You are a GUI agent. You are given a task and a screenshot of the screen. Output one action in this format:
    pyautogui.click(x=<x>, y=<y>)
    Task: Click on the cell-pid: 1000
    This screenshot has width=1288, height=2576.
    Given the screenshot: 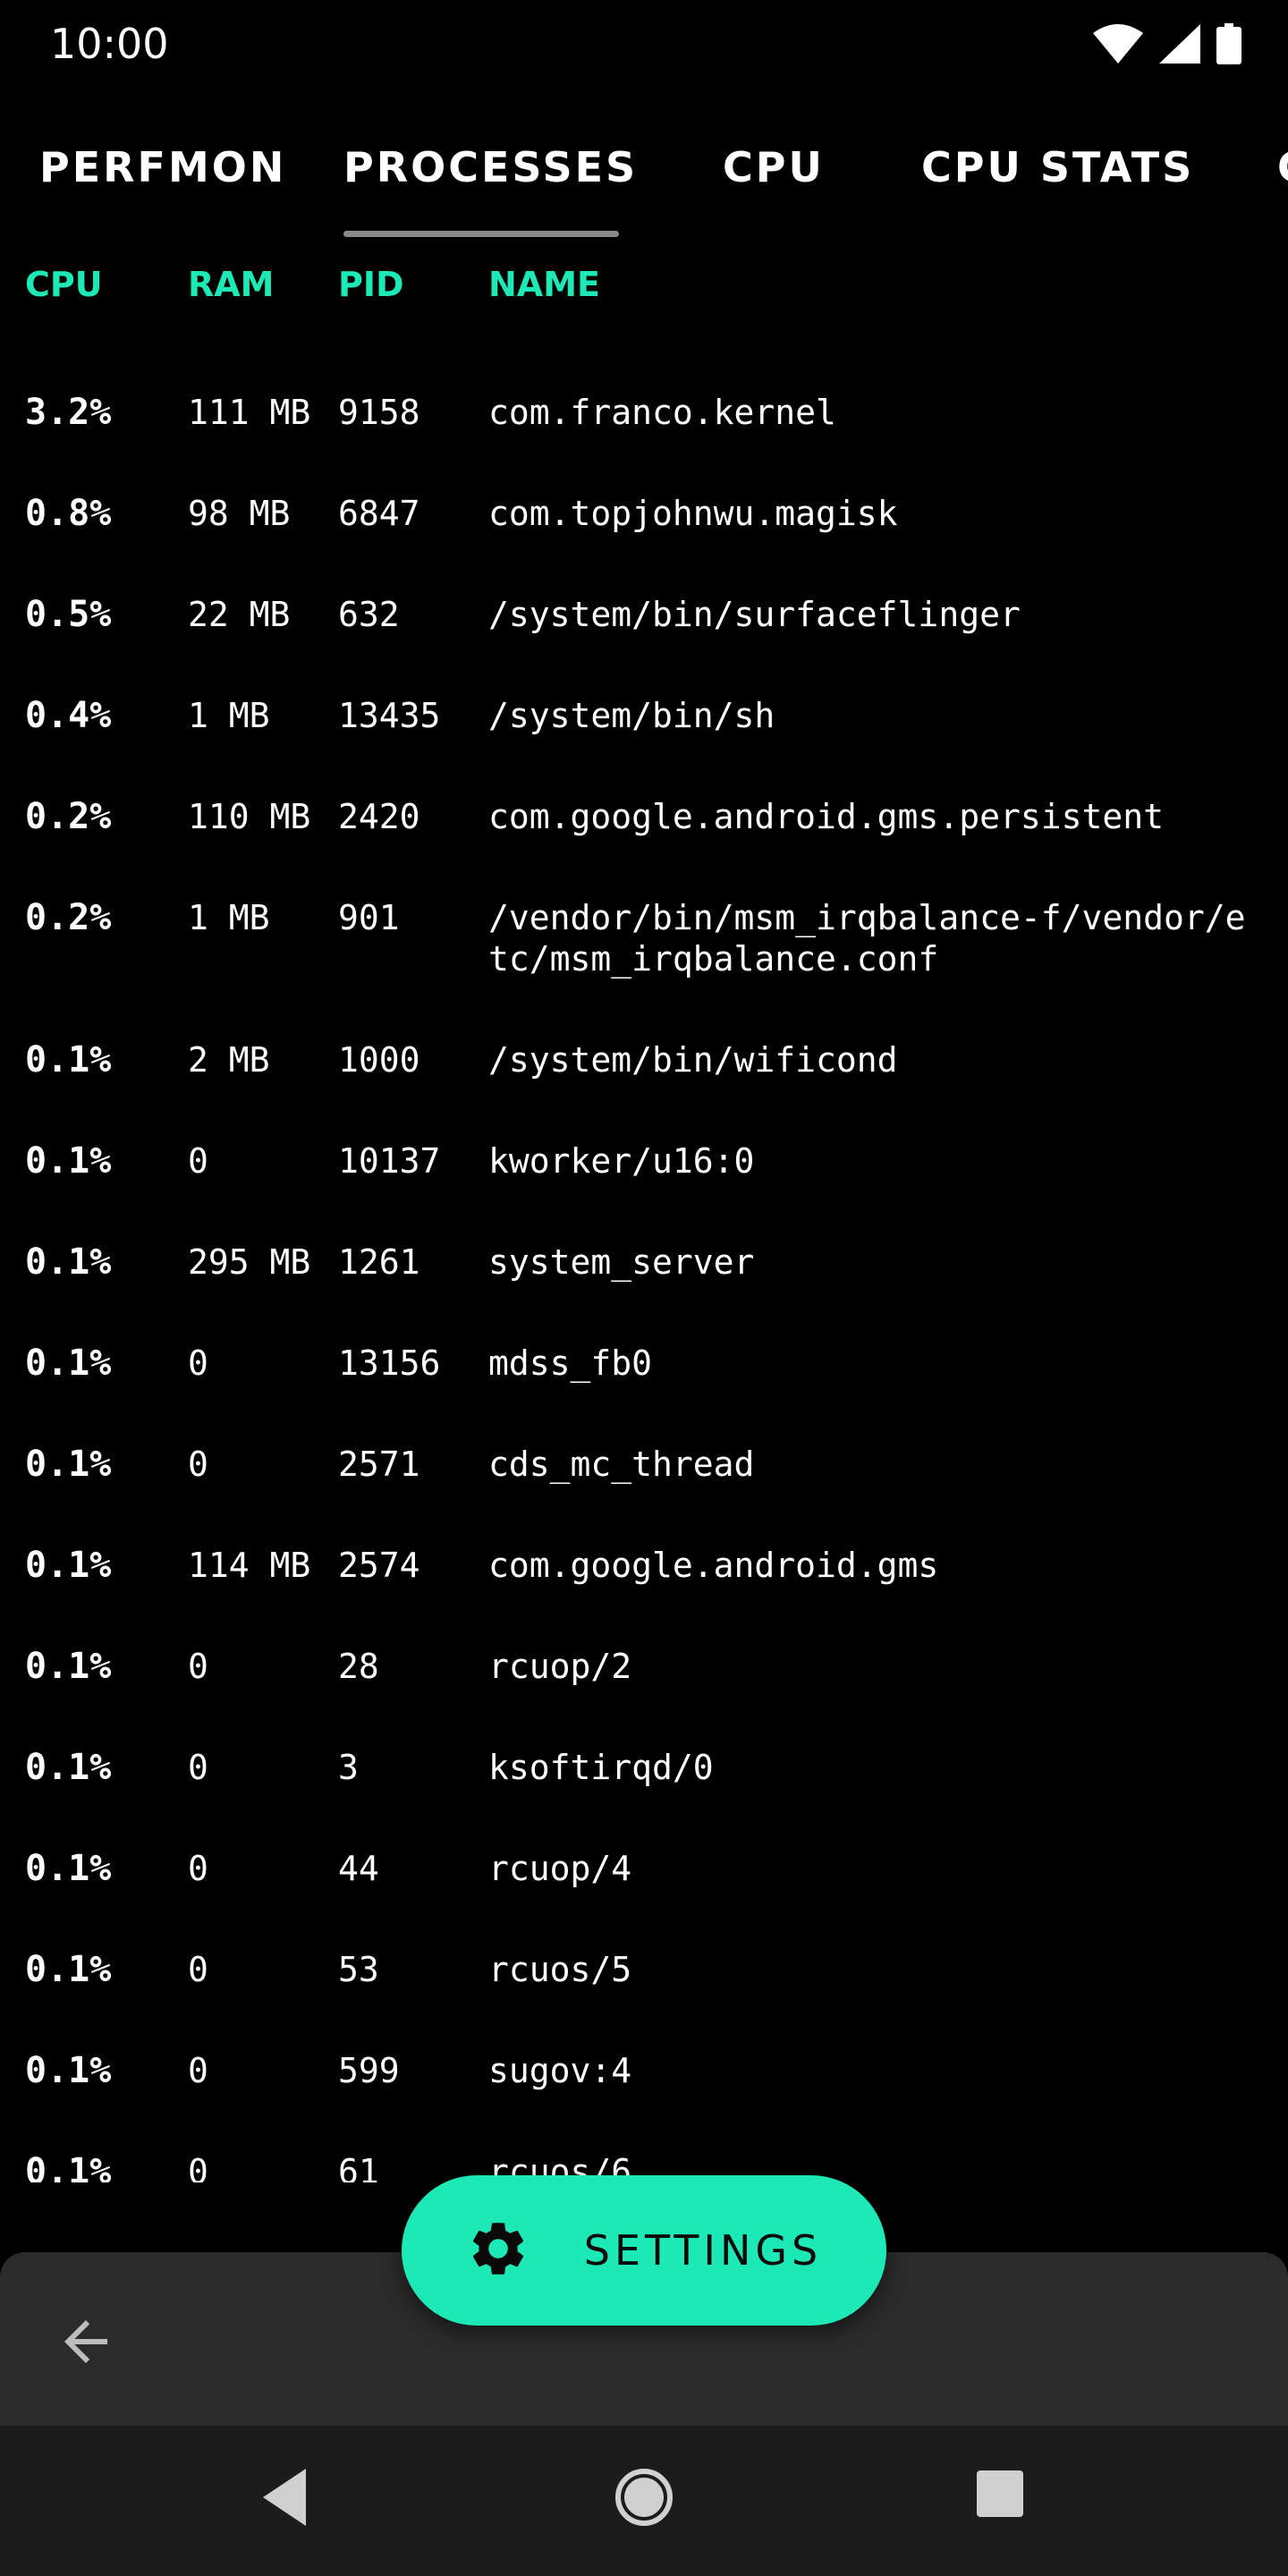 What is the action you would take?
    pyautogui.click(x=379, y=1060)
    